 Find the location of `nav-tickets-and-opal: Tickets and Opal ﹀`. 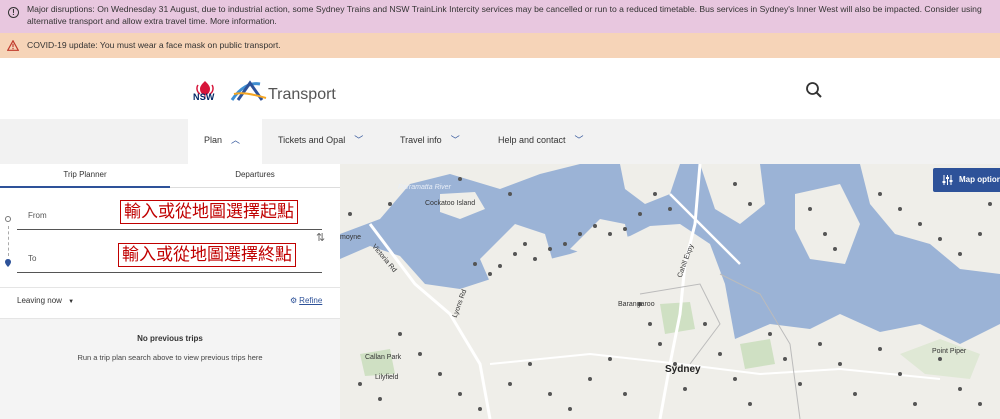

nav-tickets-and-opal: Tickets and Opal ﹀ is located at coordinates (320, 141).